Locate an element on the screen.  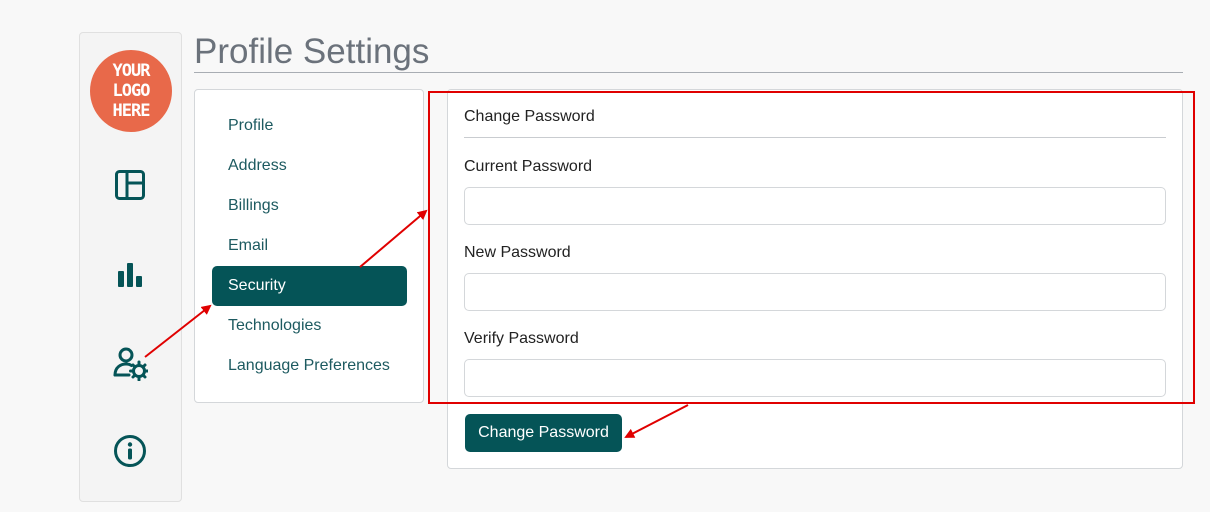
new-password-label: New Password is located at coordinates (517, 252).